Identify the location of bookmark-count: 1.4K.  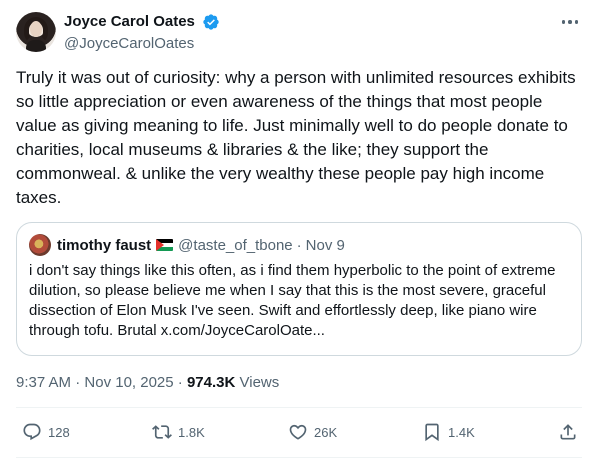
(461, 432).